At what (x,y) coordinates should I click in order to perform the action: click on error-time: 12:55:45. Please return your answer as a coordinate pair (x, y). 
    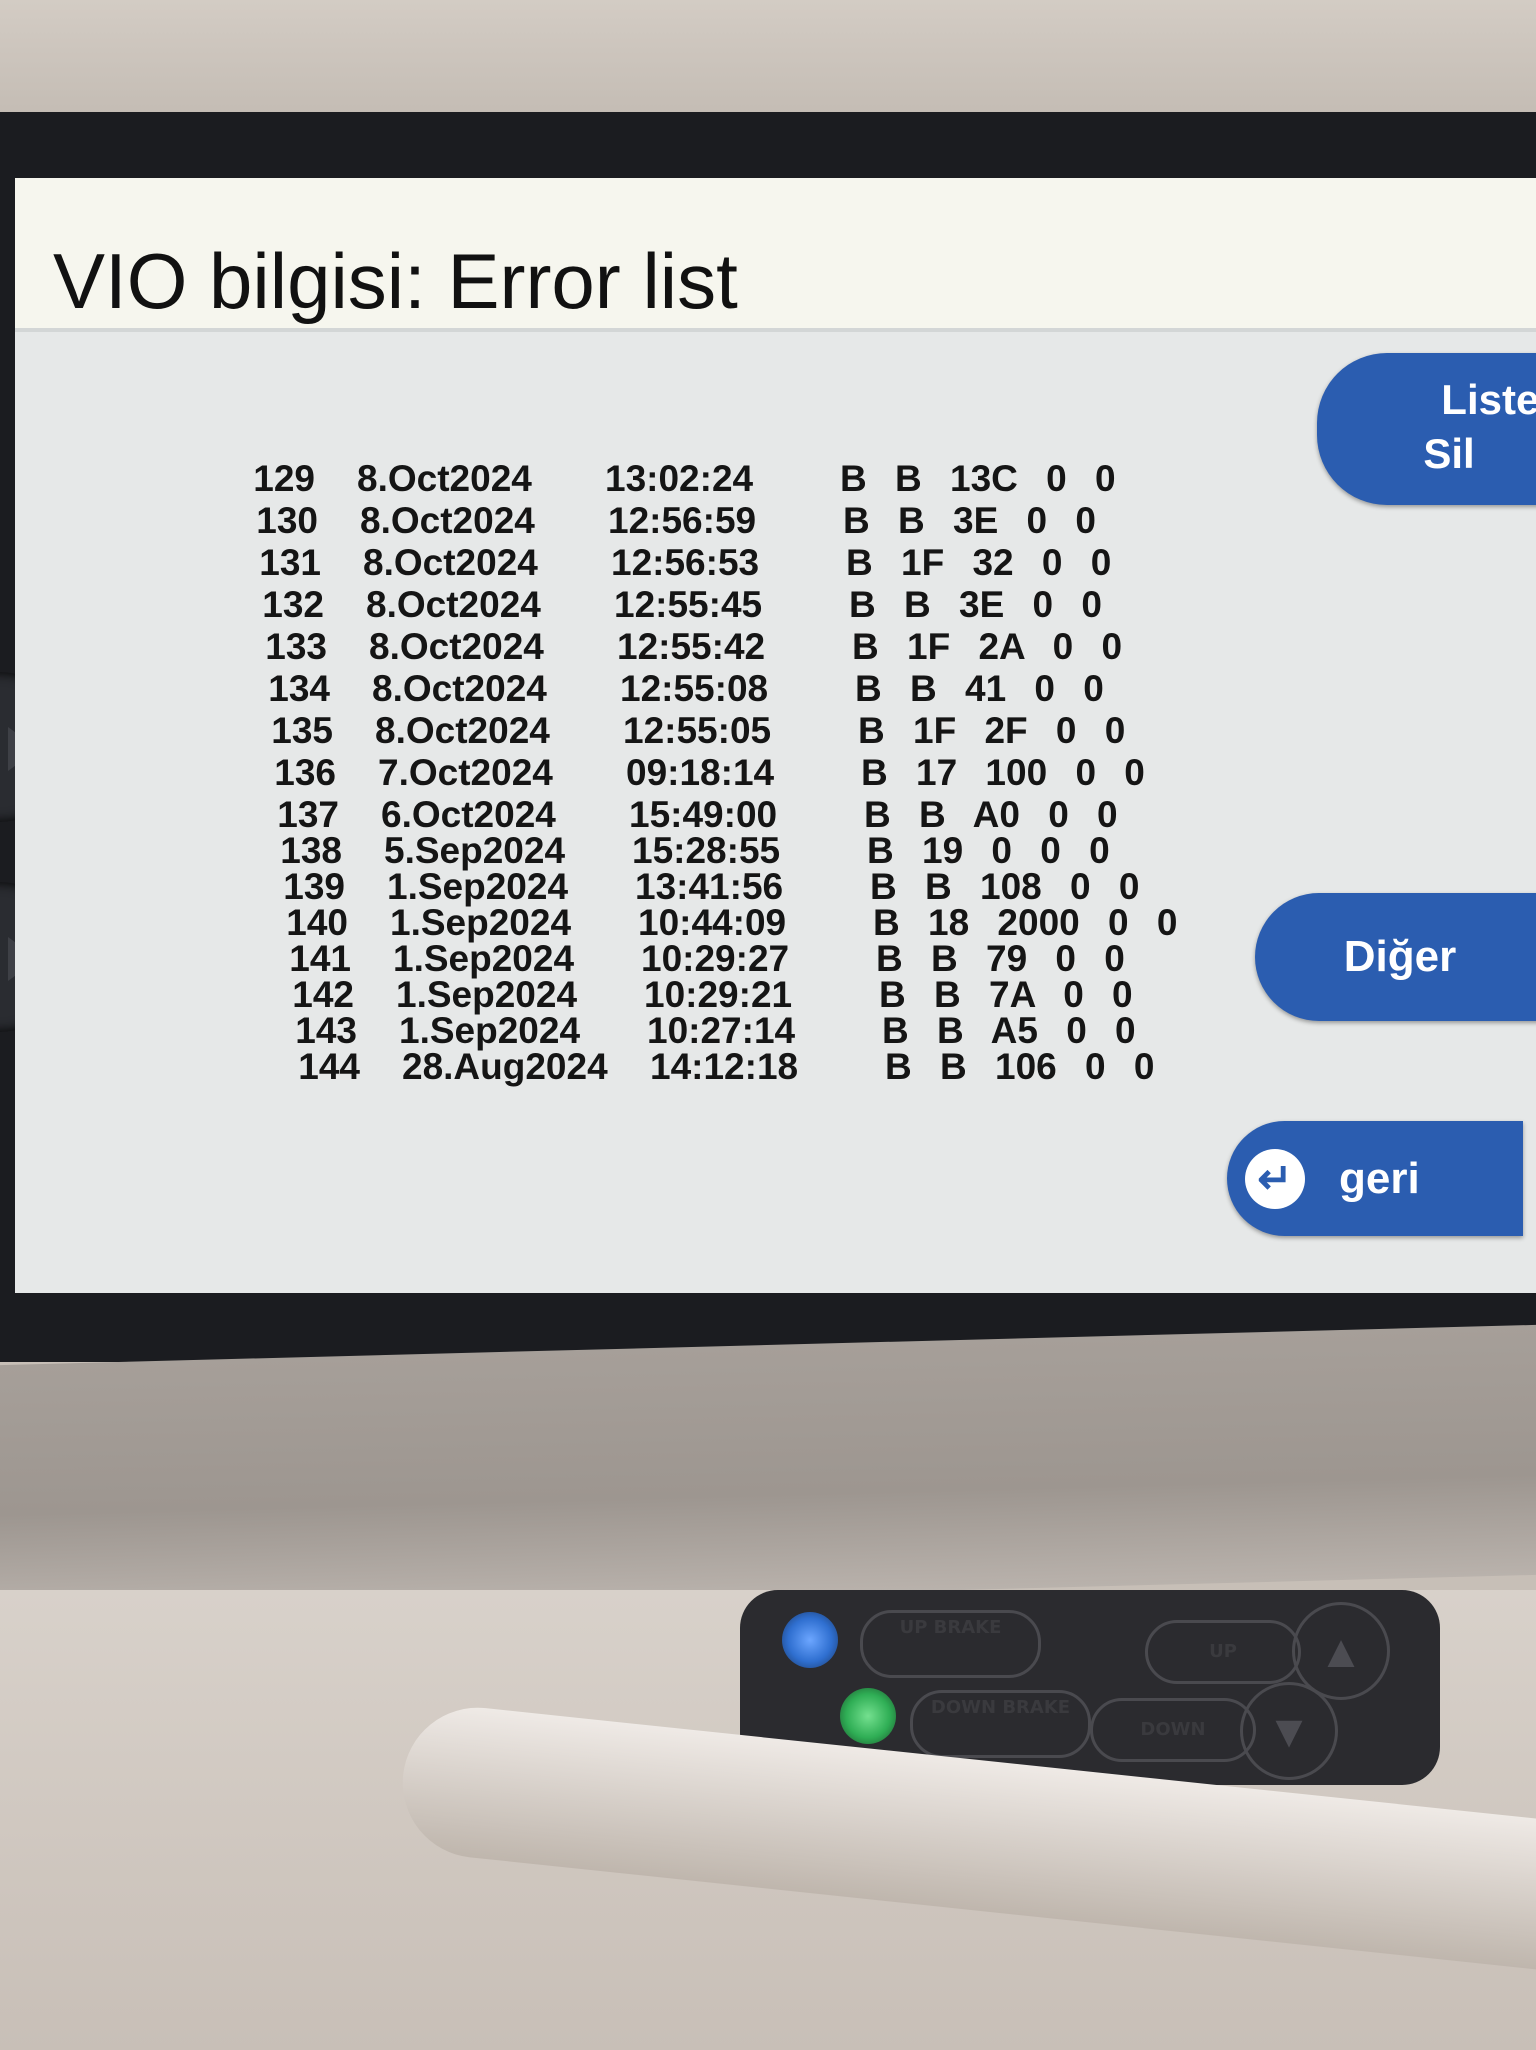
    Looking at the image, I should click on (688, 604).